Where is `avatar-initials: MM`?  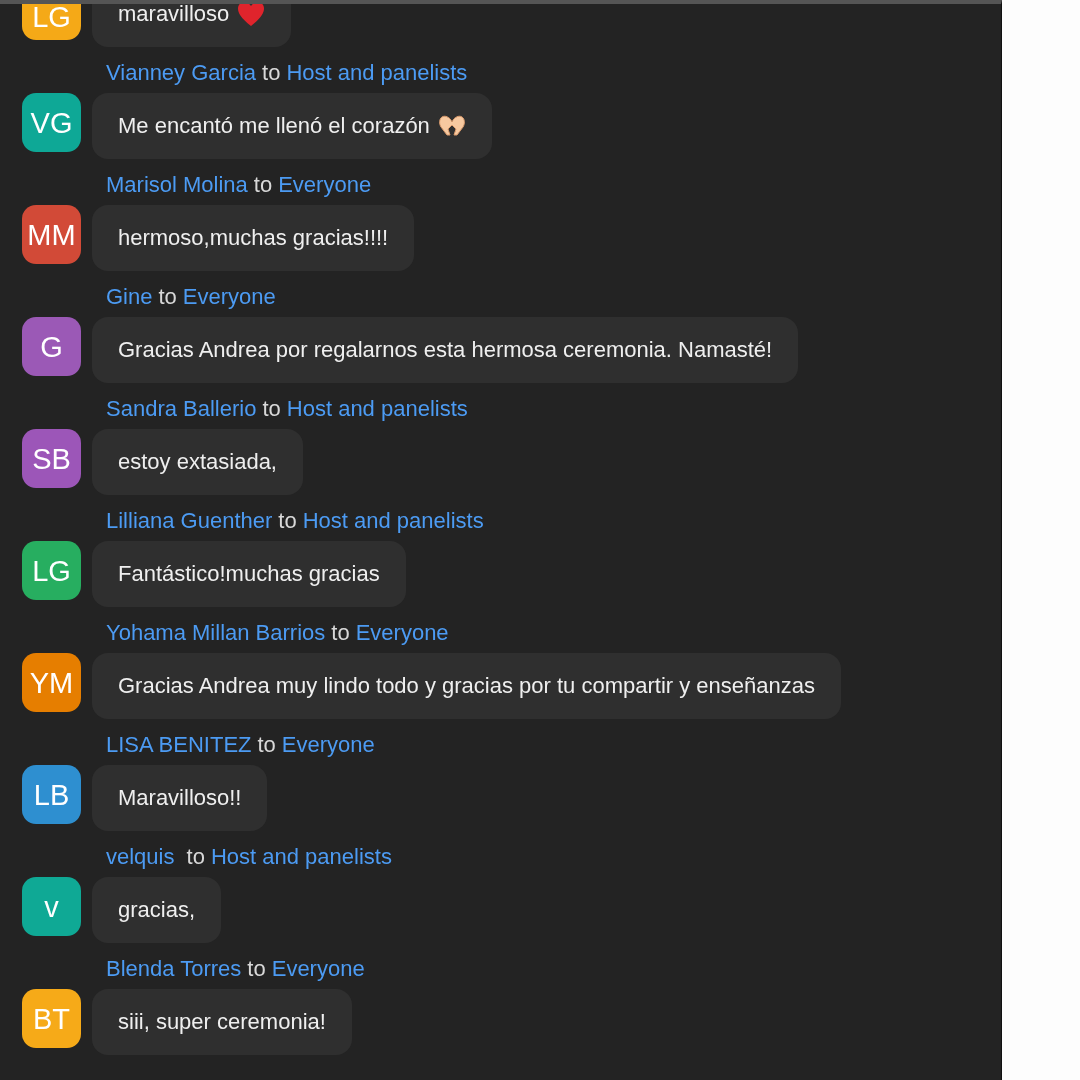
avatar-initials: MM is located at coordinates (51, 234).